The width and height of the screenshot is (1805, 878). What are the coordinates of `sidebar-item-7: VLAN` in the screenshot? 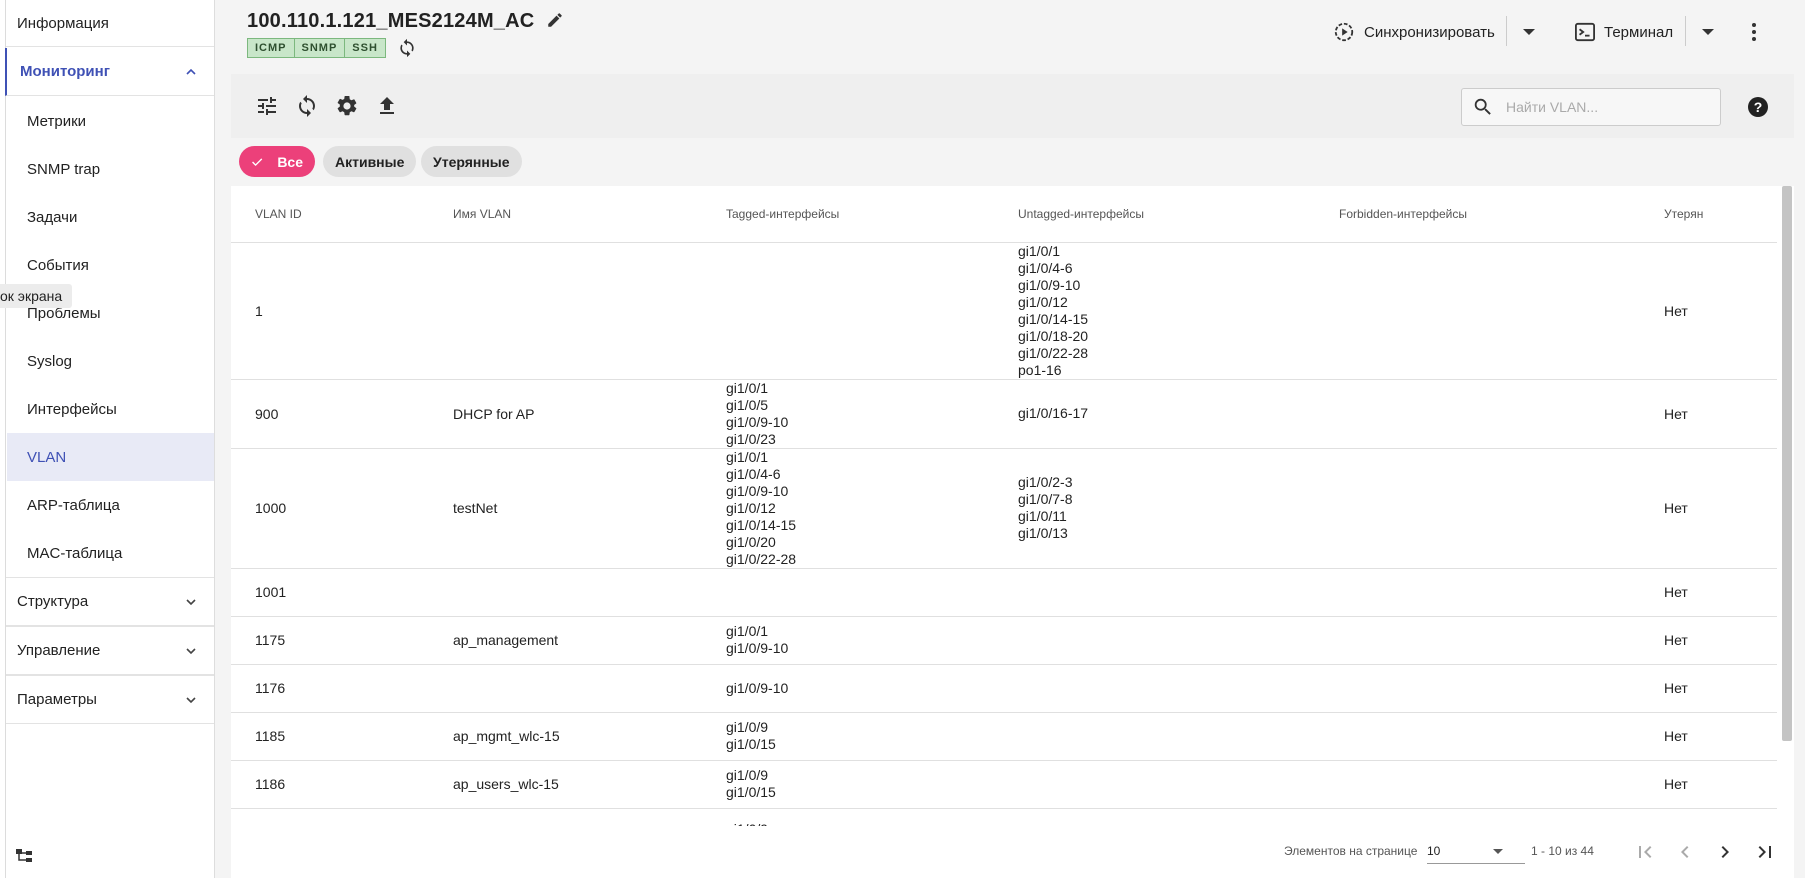 It's located at (110, 457).